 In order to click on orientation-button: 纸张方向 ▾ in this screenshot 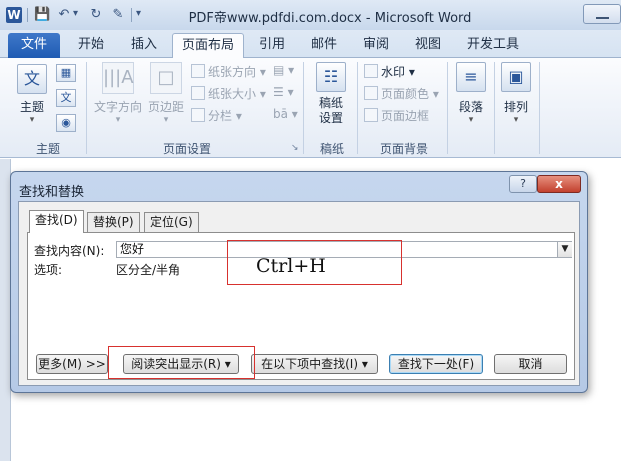, I will do `click(228, 71)`.